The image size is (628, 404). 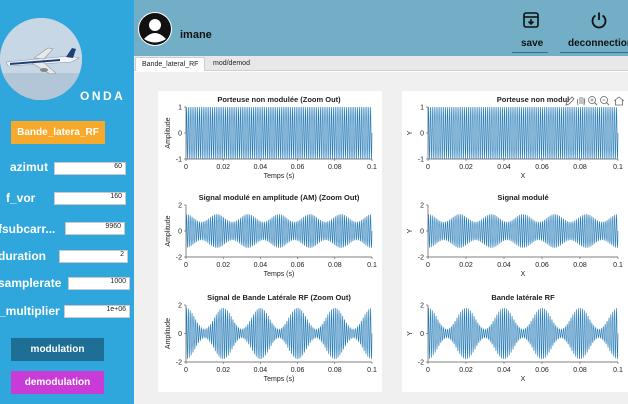 I want to click on save-icon, so click(x=531, y=20).